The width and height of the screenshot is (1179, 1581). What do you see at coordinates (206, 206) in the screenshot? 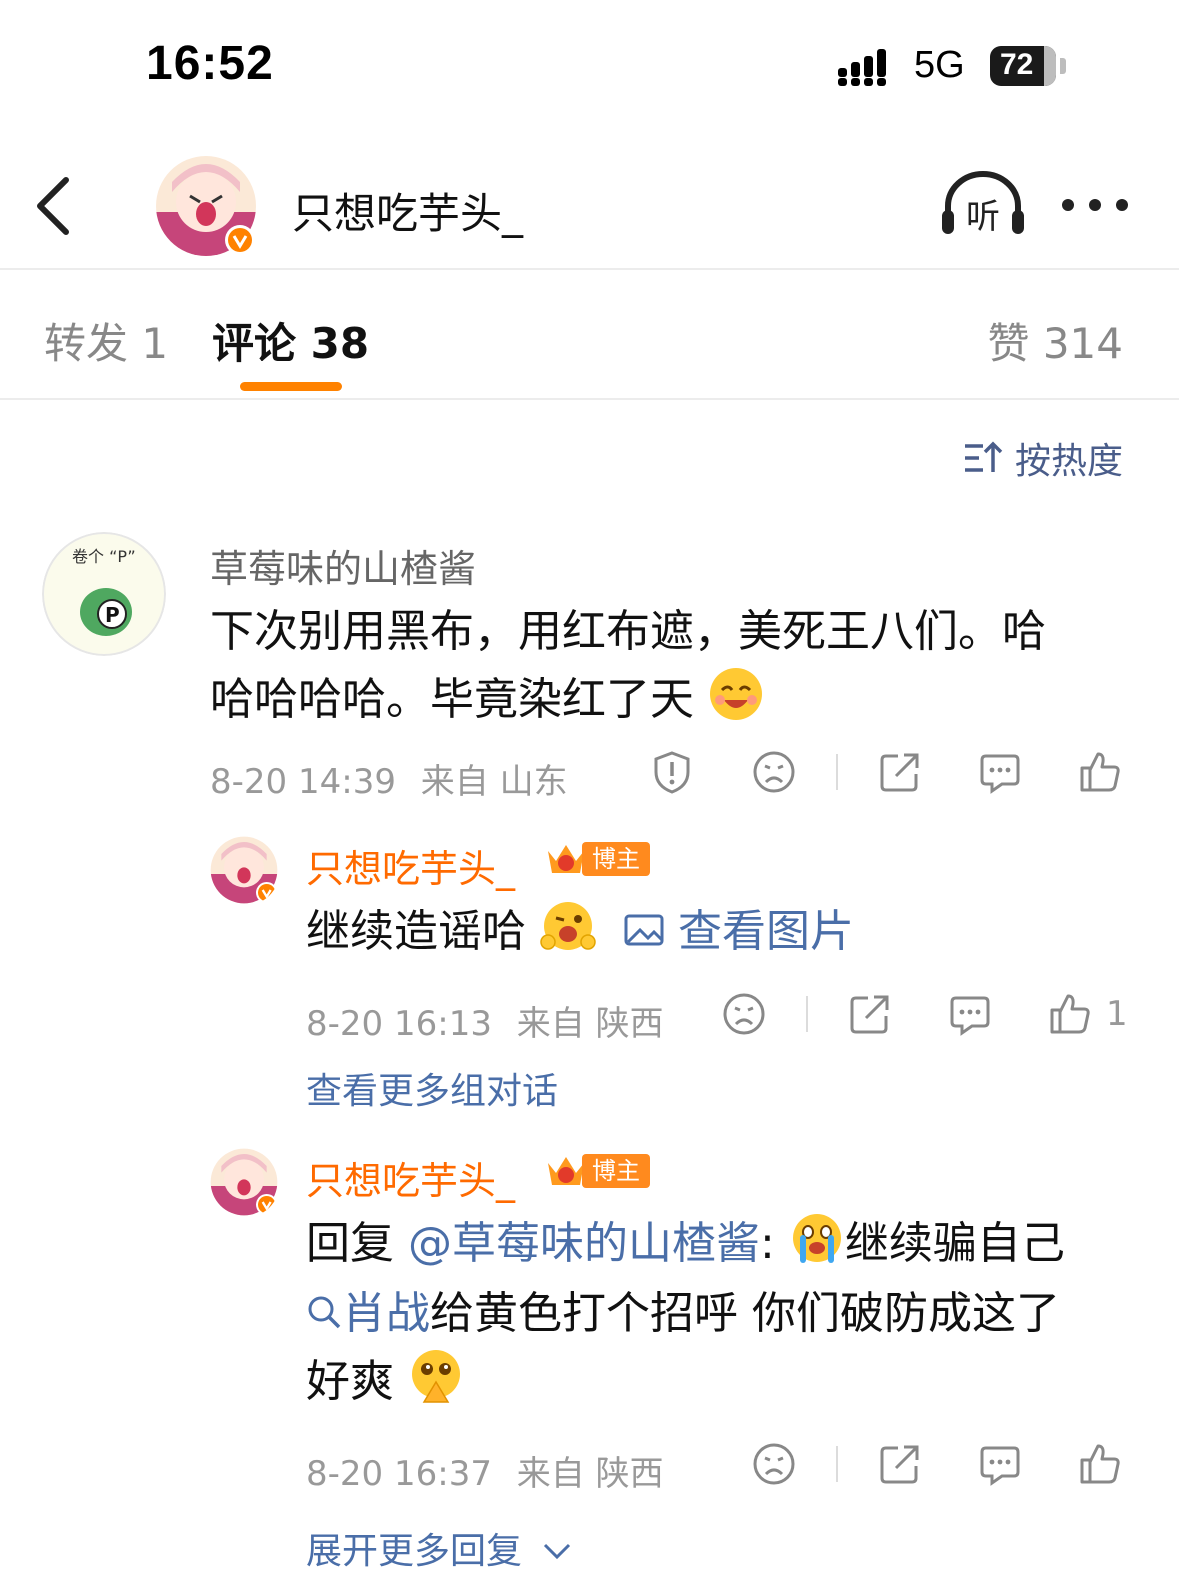
I see `author-avatar` at bounding box center [206, 206].